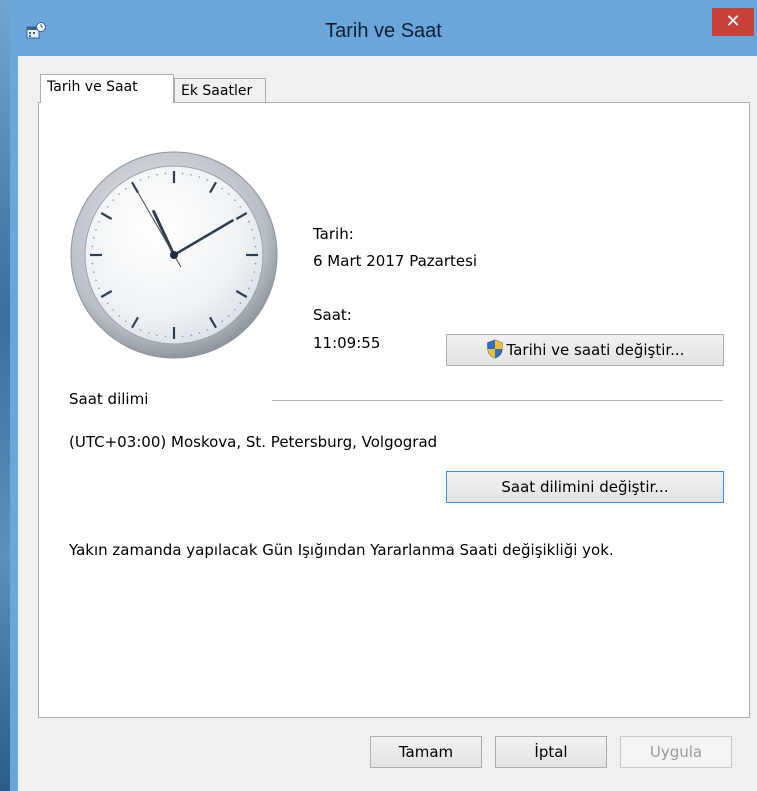  Describe the element at coordinates (107, 88) in the screenshot. I see `tab-date-time: Tarih ve Saat` at that location.